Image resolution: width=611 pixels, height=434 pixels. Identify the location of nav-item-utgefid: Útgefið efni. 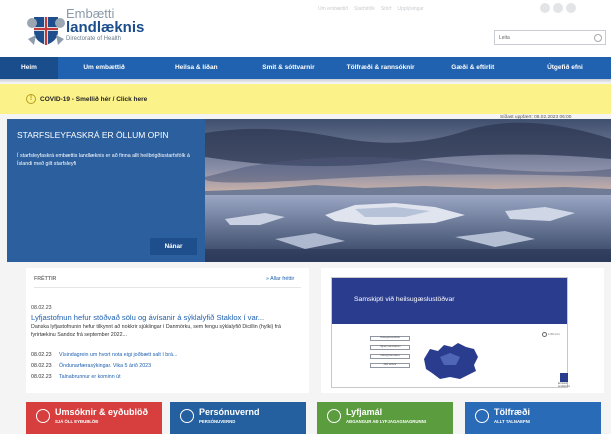
(565, 68).